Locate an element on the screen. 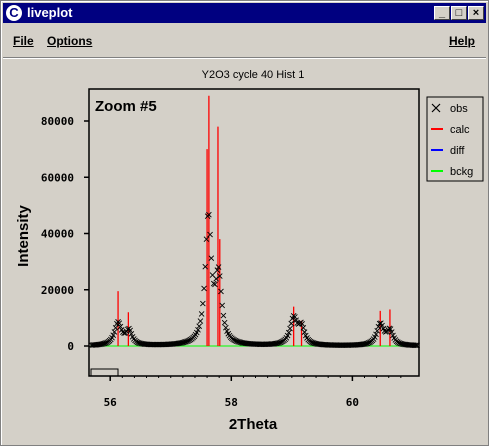 The height and width of the screenshot is (446, 489). legend-obs-label: obs is located at coordinates (459, 109).